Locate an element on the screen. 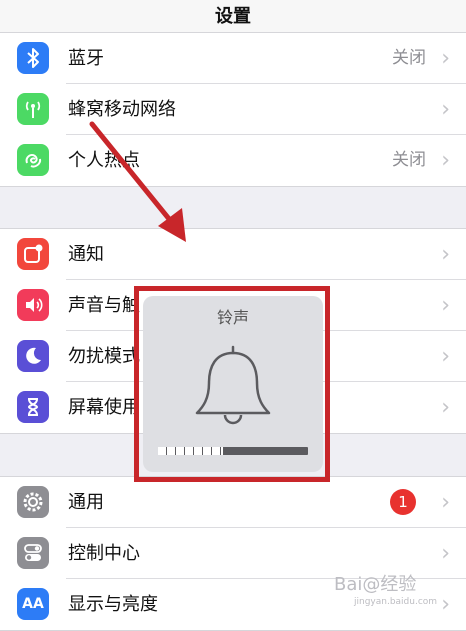 This screenshot has height=631, width=466. icon-text: AA is located at coordinates (33, 604).